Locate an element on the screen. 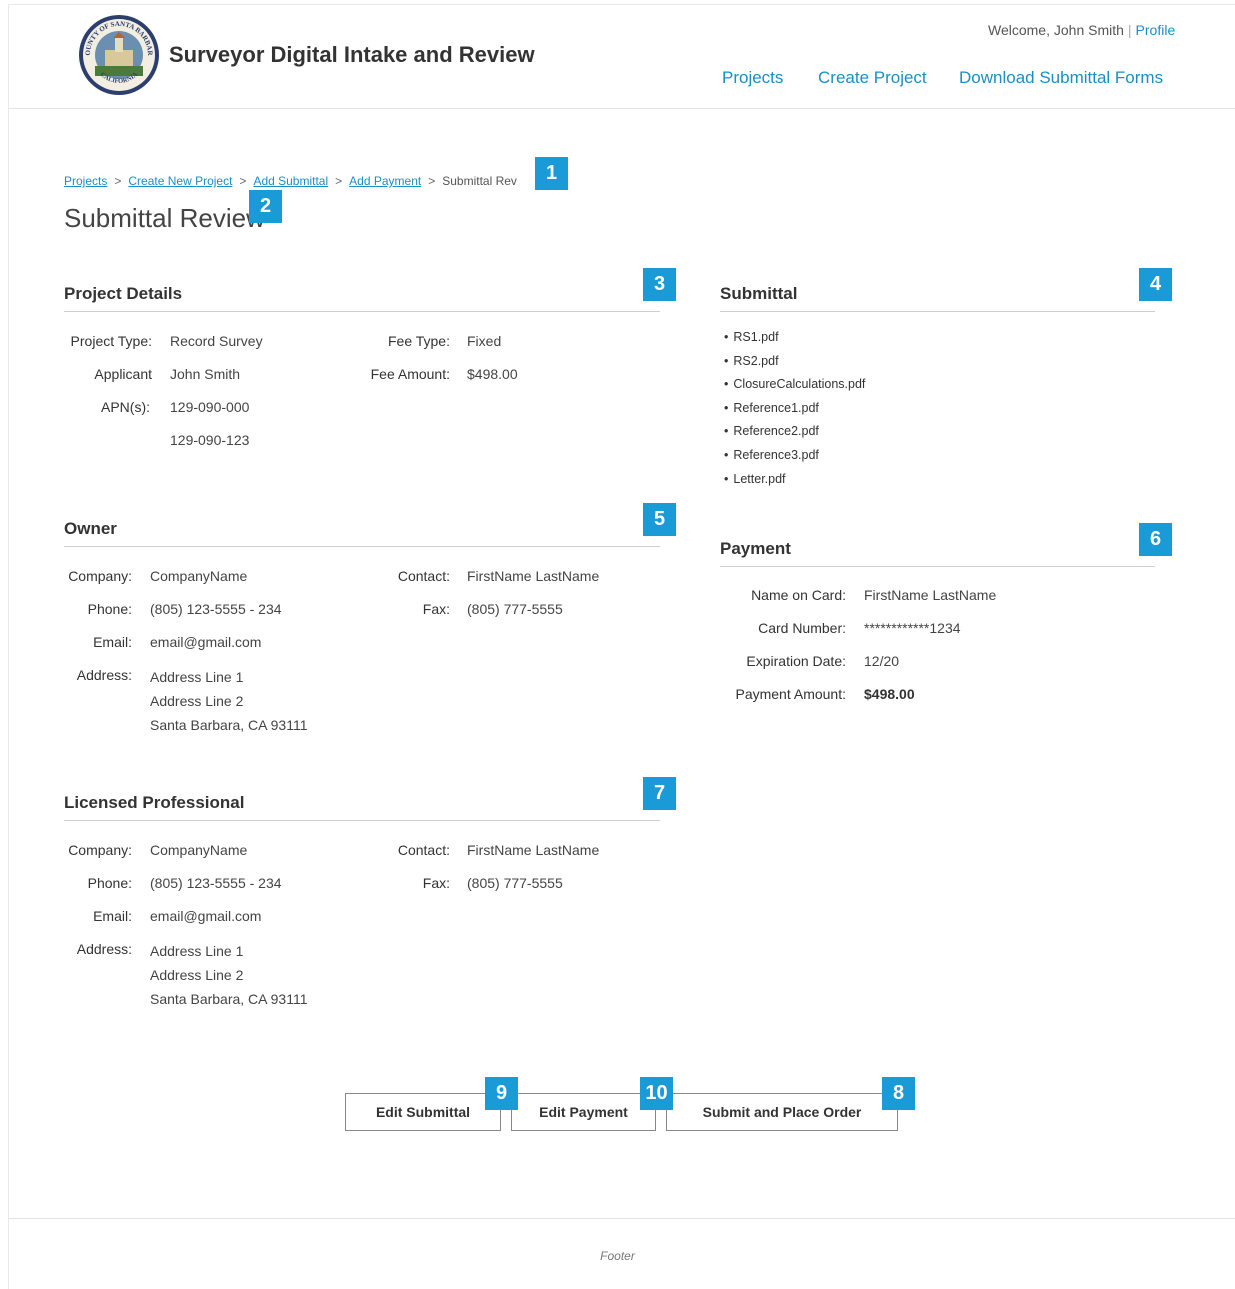 This screenshot has height=1289, width=1235. lp-fax-label: Fax: is located at coordinates (436, 883).